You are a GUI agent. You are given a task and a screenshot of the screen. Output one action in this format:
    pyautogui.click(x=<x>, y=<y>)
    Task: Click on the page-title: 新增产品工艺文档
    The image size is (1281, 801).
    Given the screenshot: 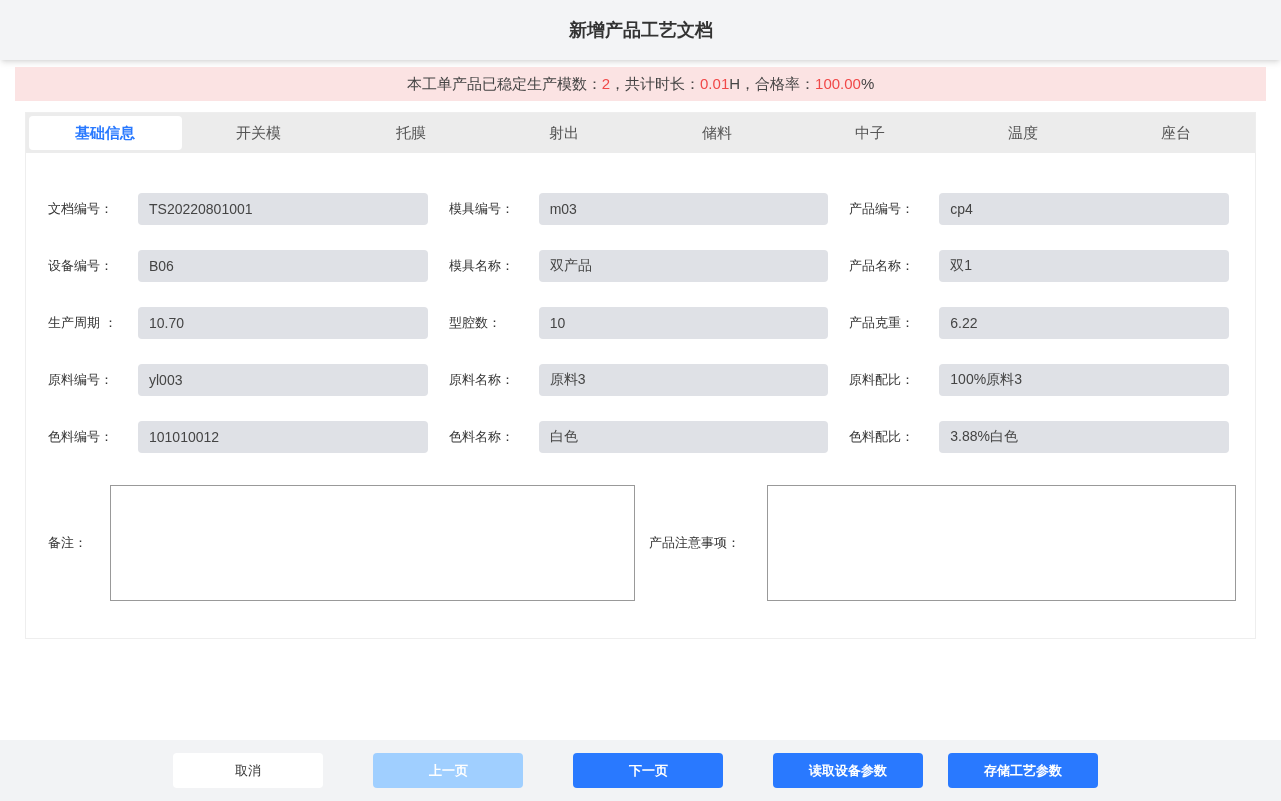 What is the action you would take?
    pyautogui.click(x=640, y=30)
    